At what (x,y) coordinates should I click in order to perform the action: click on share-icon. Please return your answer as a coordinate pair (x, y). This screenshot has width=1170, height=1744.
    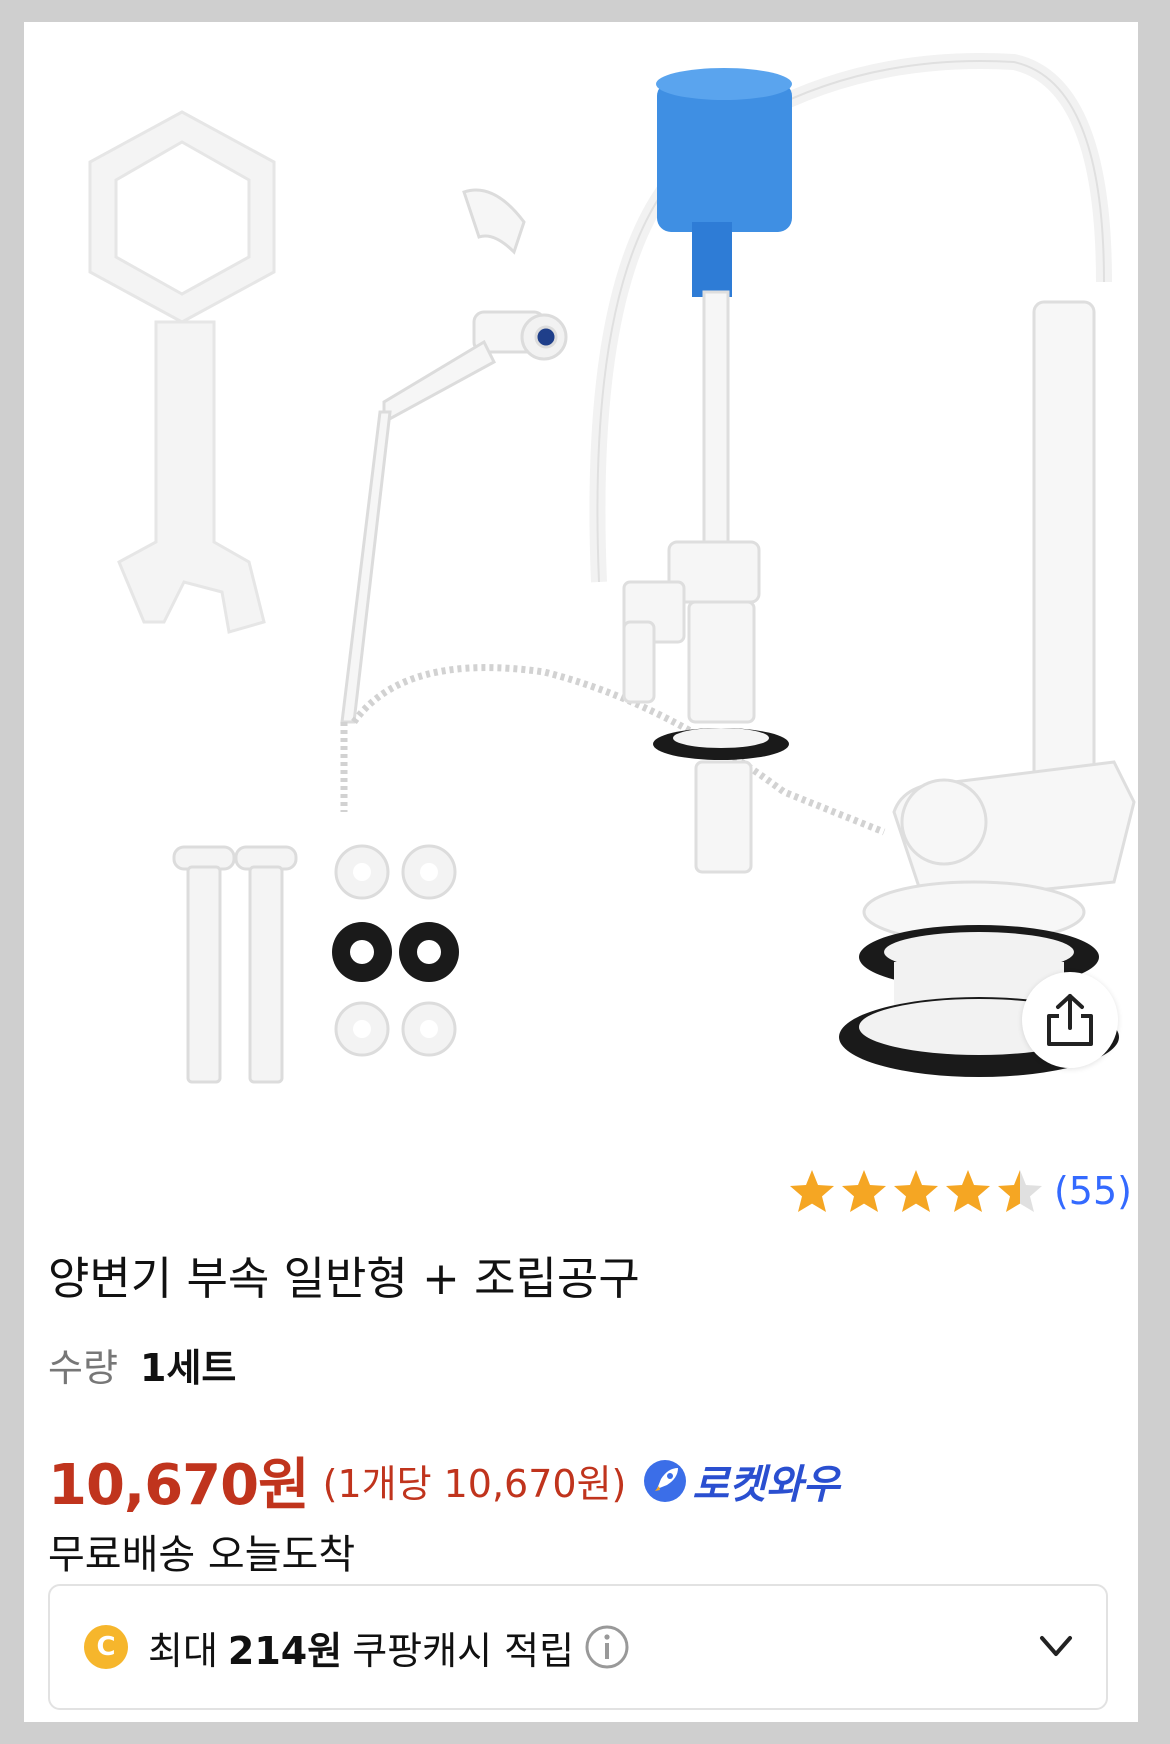
    Looking at the image, I should click on (1070, 1020).